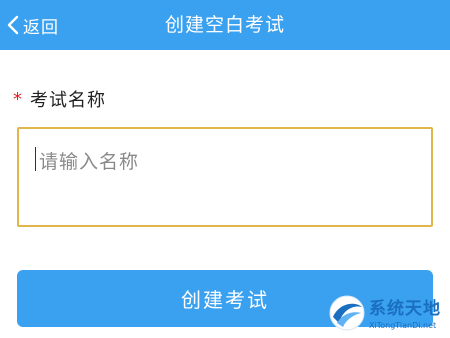  What do you see at coordinates (68, 100) in the screenshot?
I see `exam-name-label: 考试名称` at bounding box center [68, 100].